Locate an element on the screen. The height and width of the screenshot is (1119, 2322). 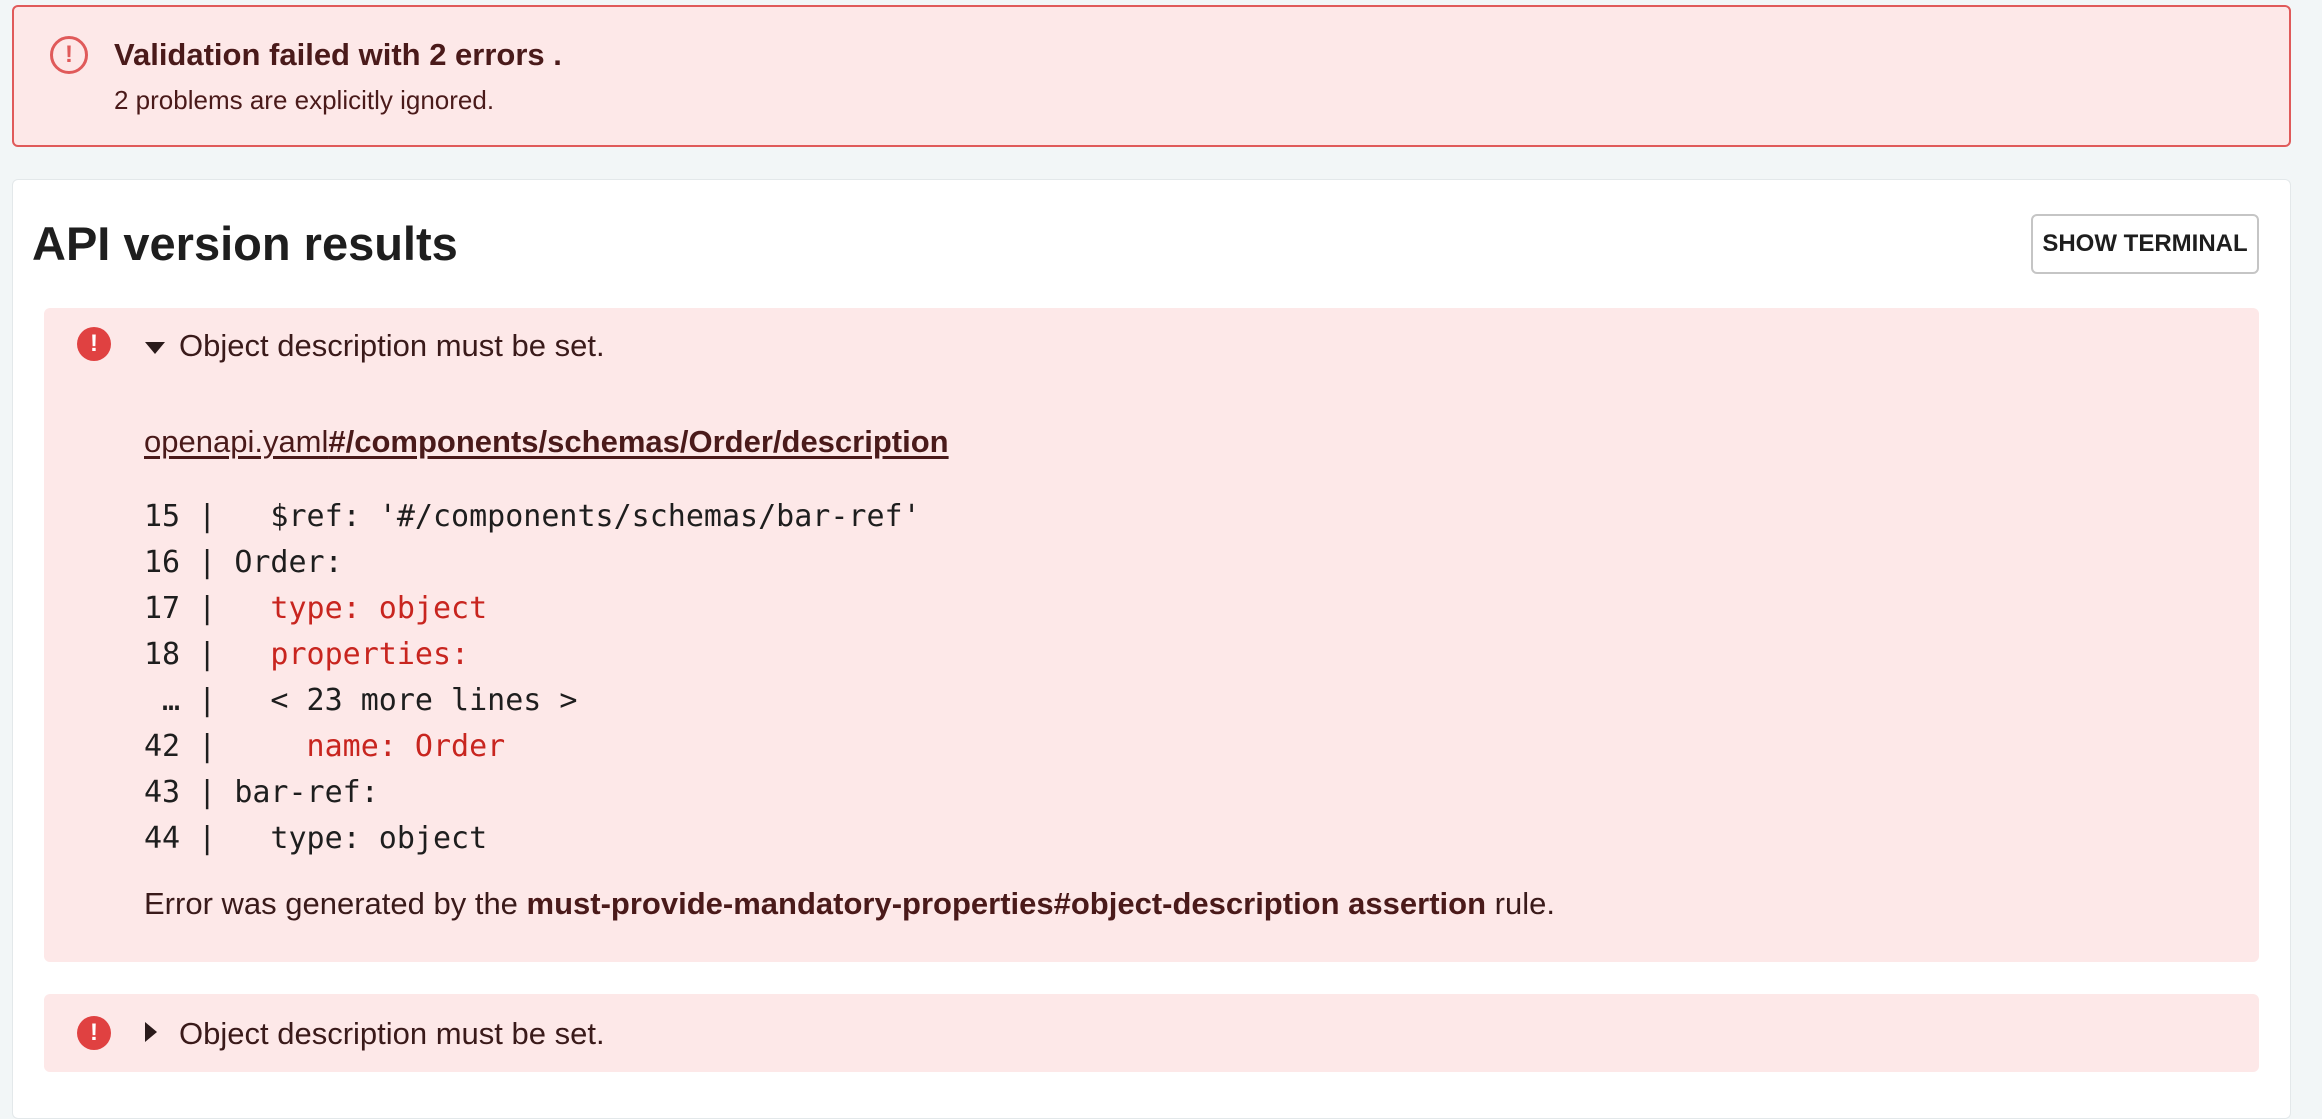
location-path: #/components/schemas/Order/description is located at coordinates (638, 441).